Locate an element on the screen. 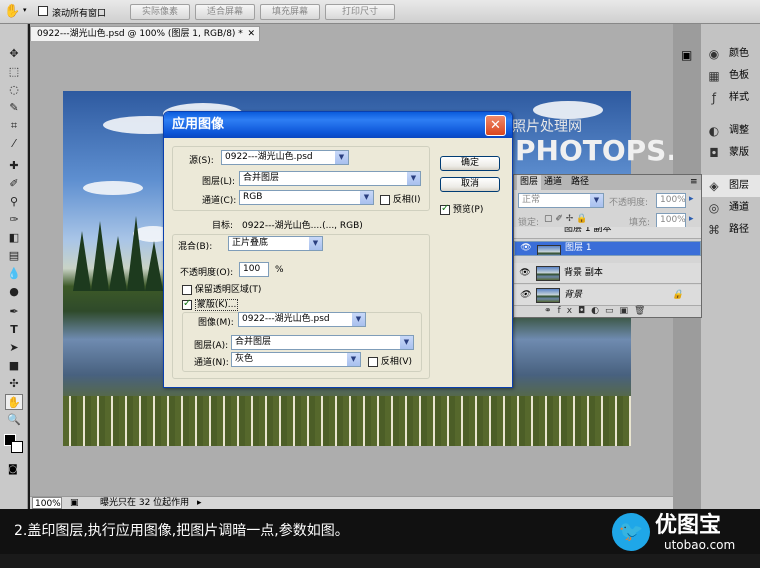 The height and width of the screenshot is (568, 760). side-item-styles: ƒ 样式 is located at coordinates (730, 98).